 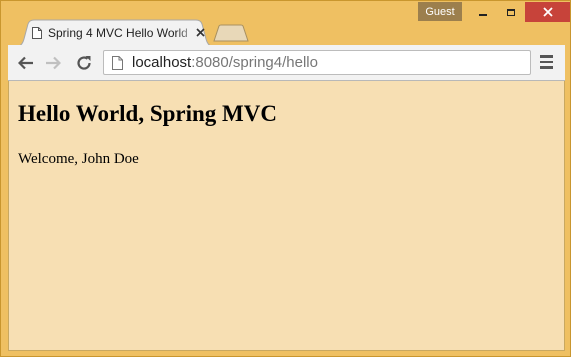 I want to click on hamburger-menu-icon, so click(x=546, y=56).